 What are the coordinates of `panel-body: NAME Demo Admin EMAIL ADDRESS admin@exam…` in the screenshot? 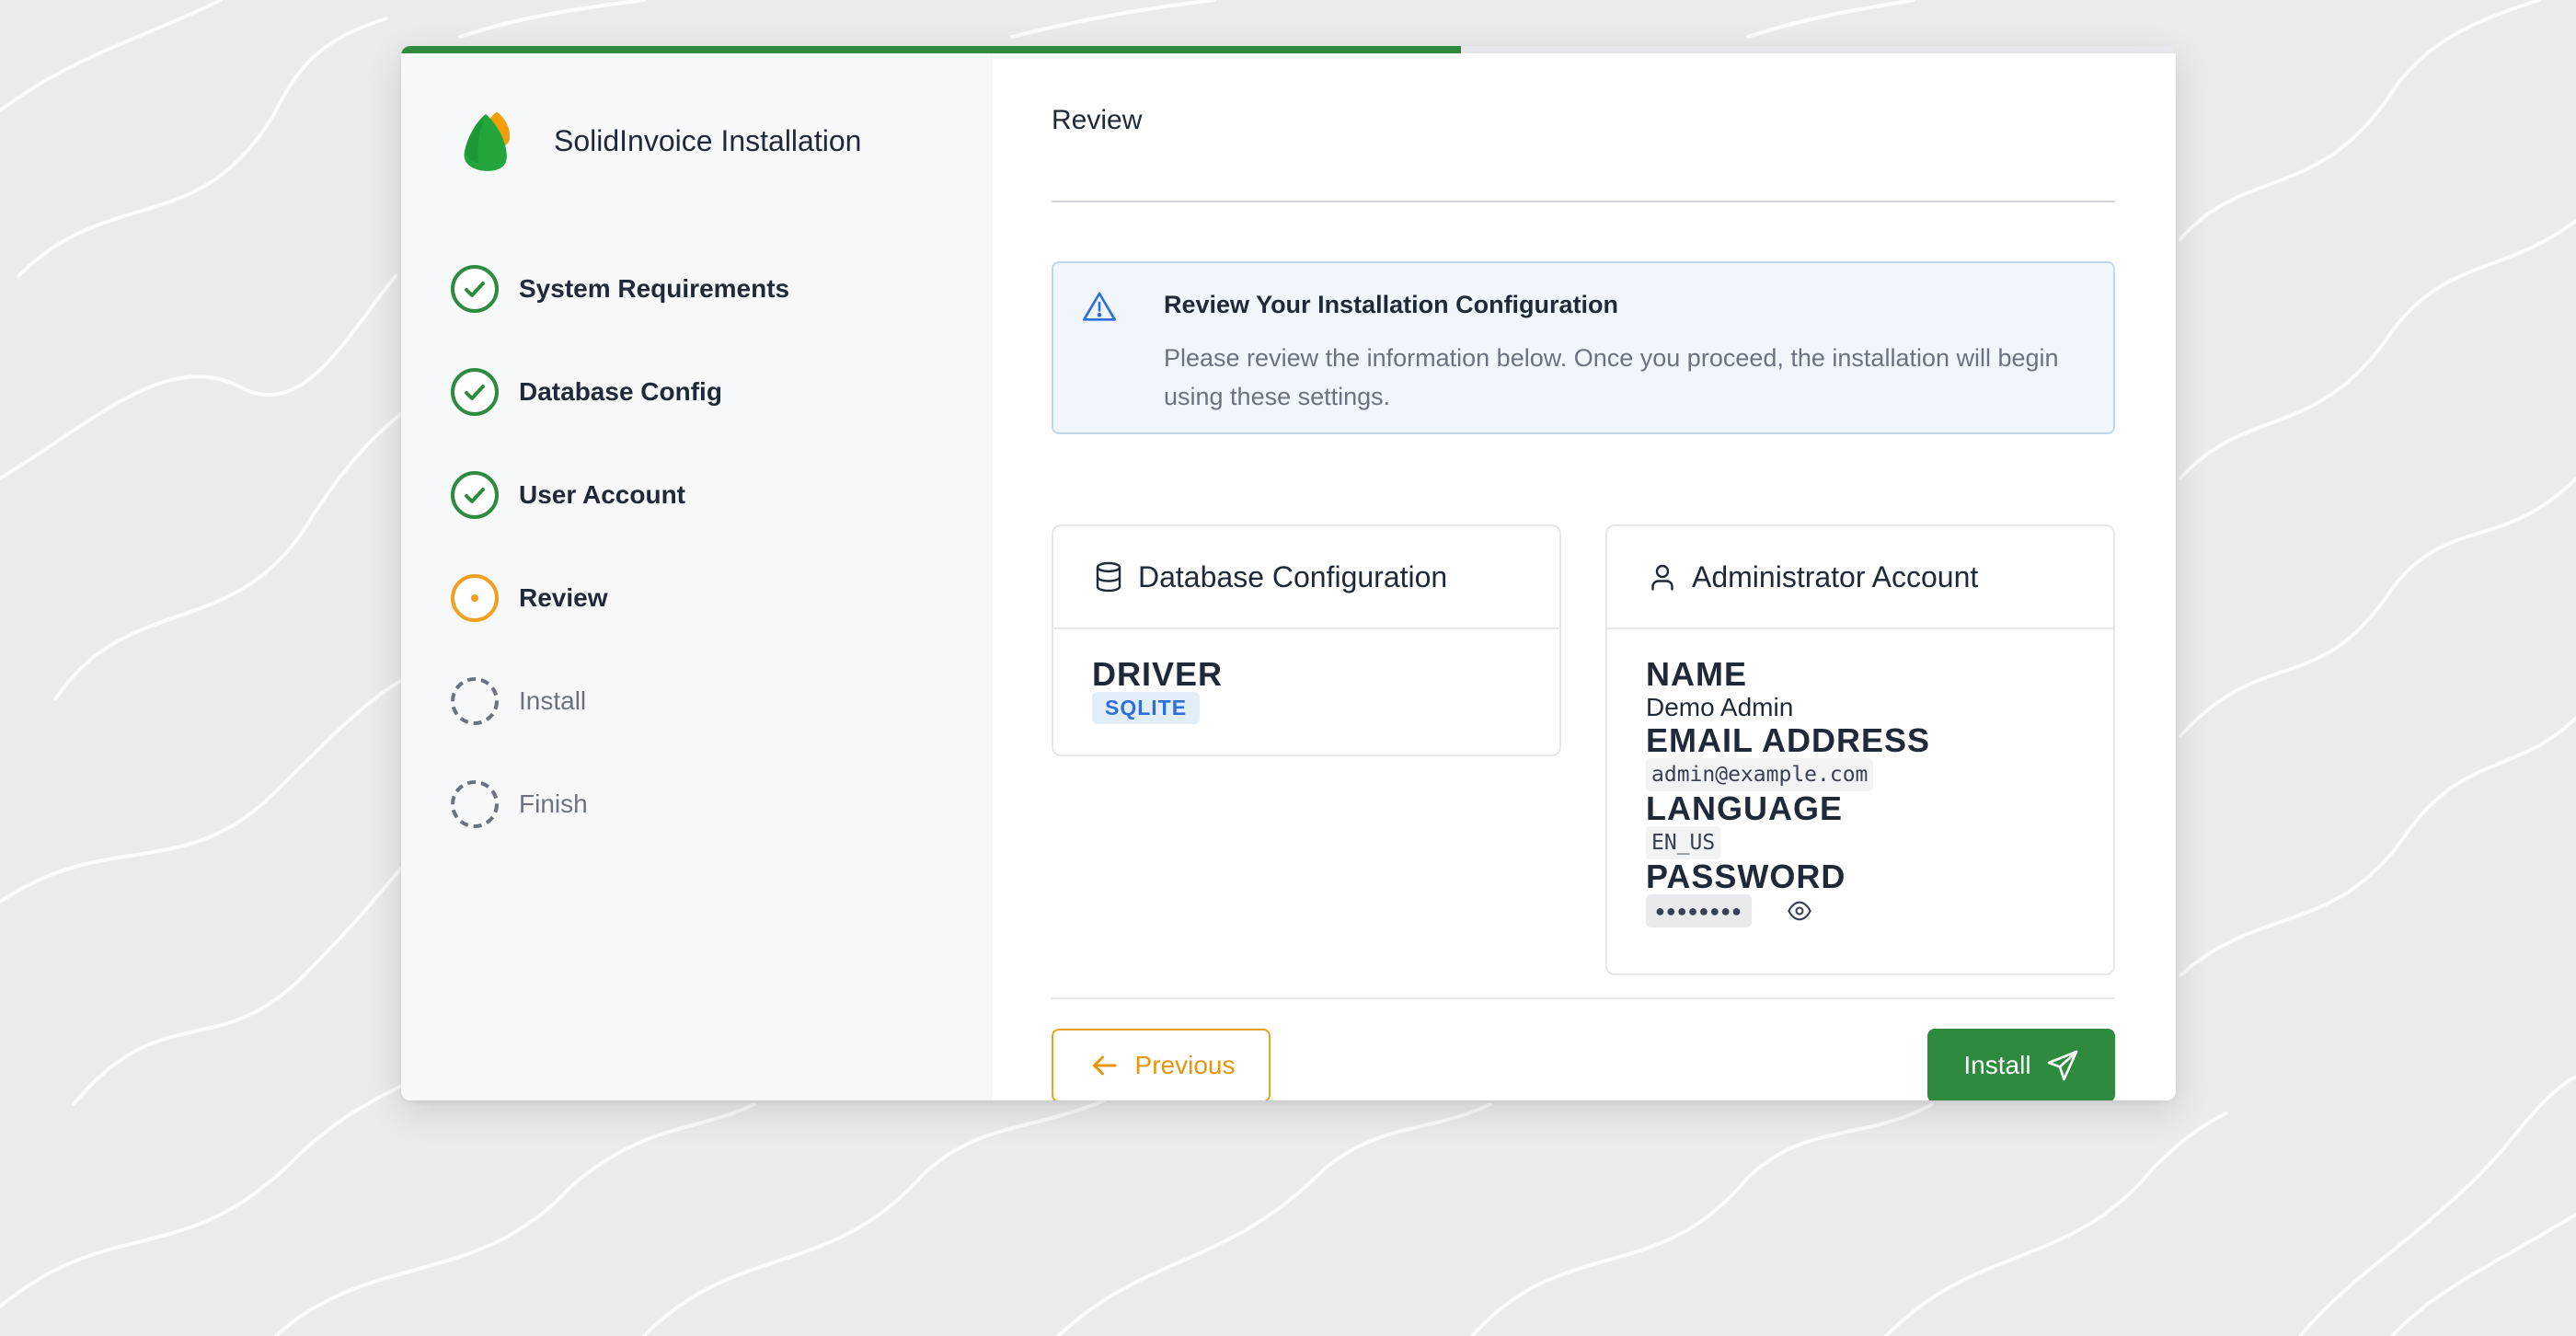 It's located at (1860, 792).